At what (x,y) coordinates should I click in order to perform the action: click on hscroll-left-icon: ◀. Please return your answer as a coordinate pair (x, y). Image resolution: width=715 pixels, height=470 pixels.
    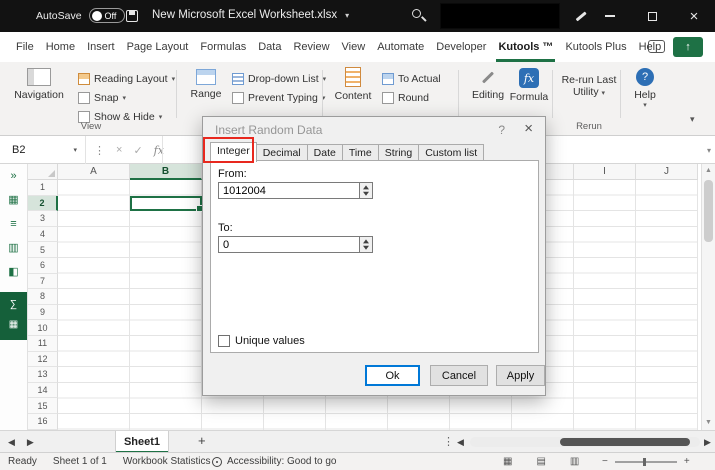
    Looking at the image, I should click on (460, 442).